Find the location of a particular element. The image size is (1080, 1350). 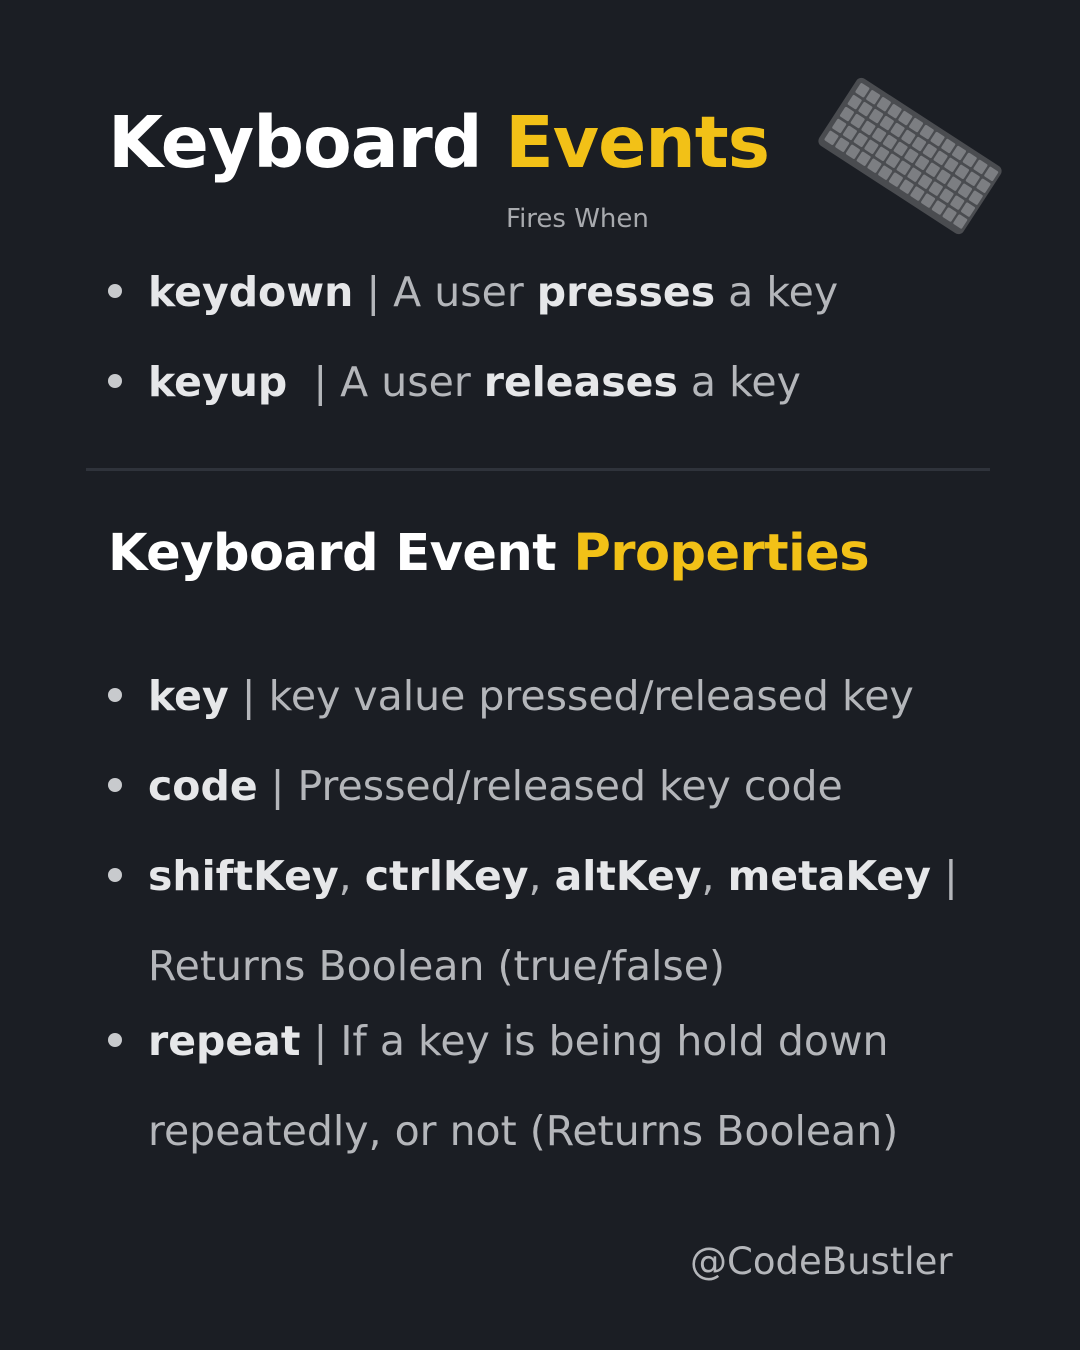

property-name: altKey is located at coordinates (628, 876).